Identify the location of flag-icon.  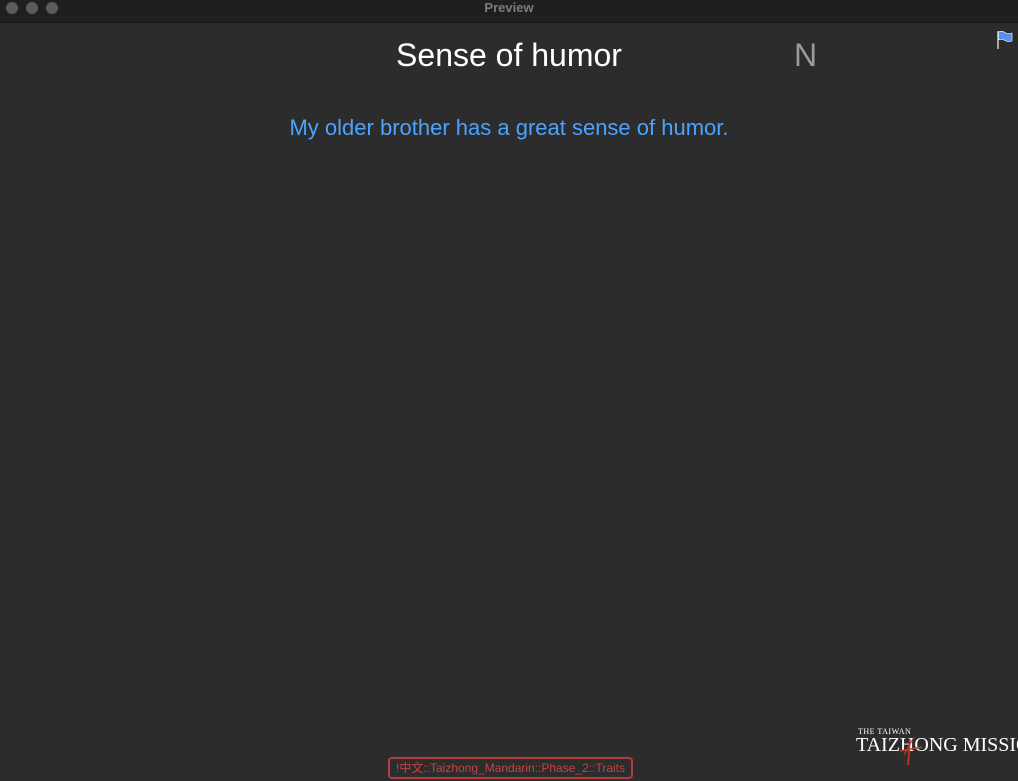
(1005, 40).